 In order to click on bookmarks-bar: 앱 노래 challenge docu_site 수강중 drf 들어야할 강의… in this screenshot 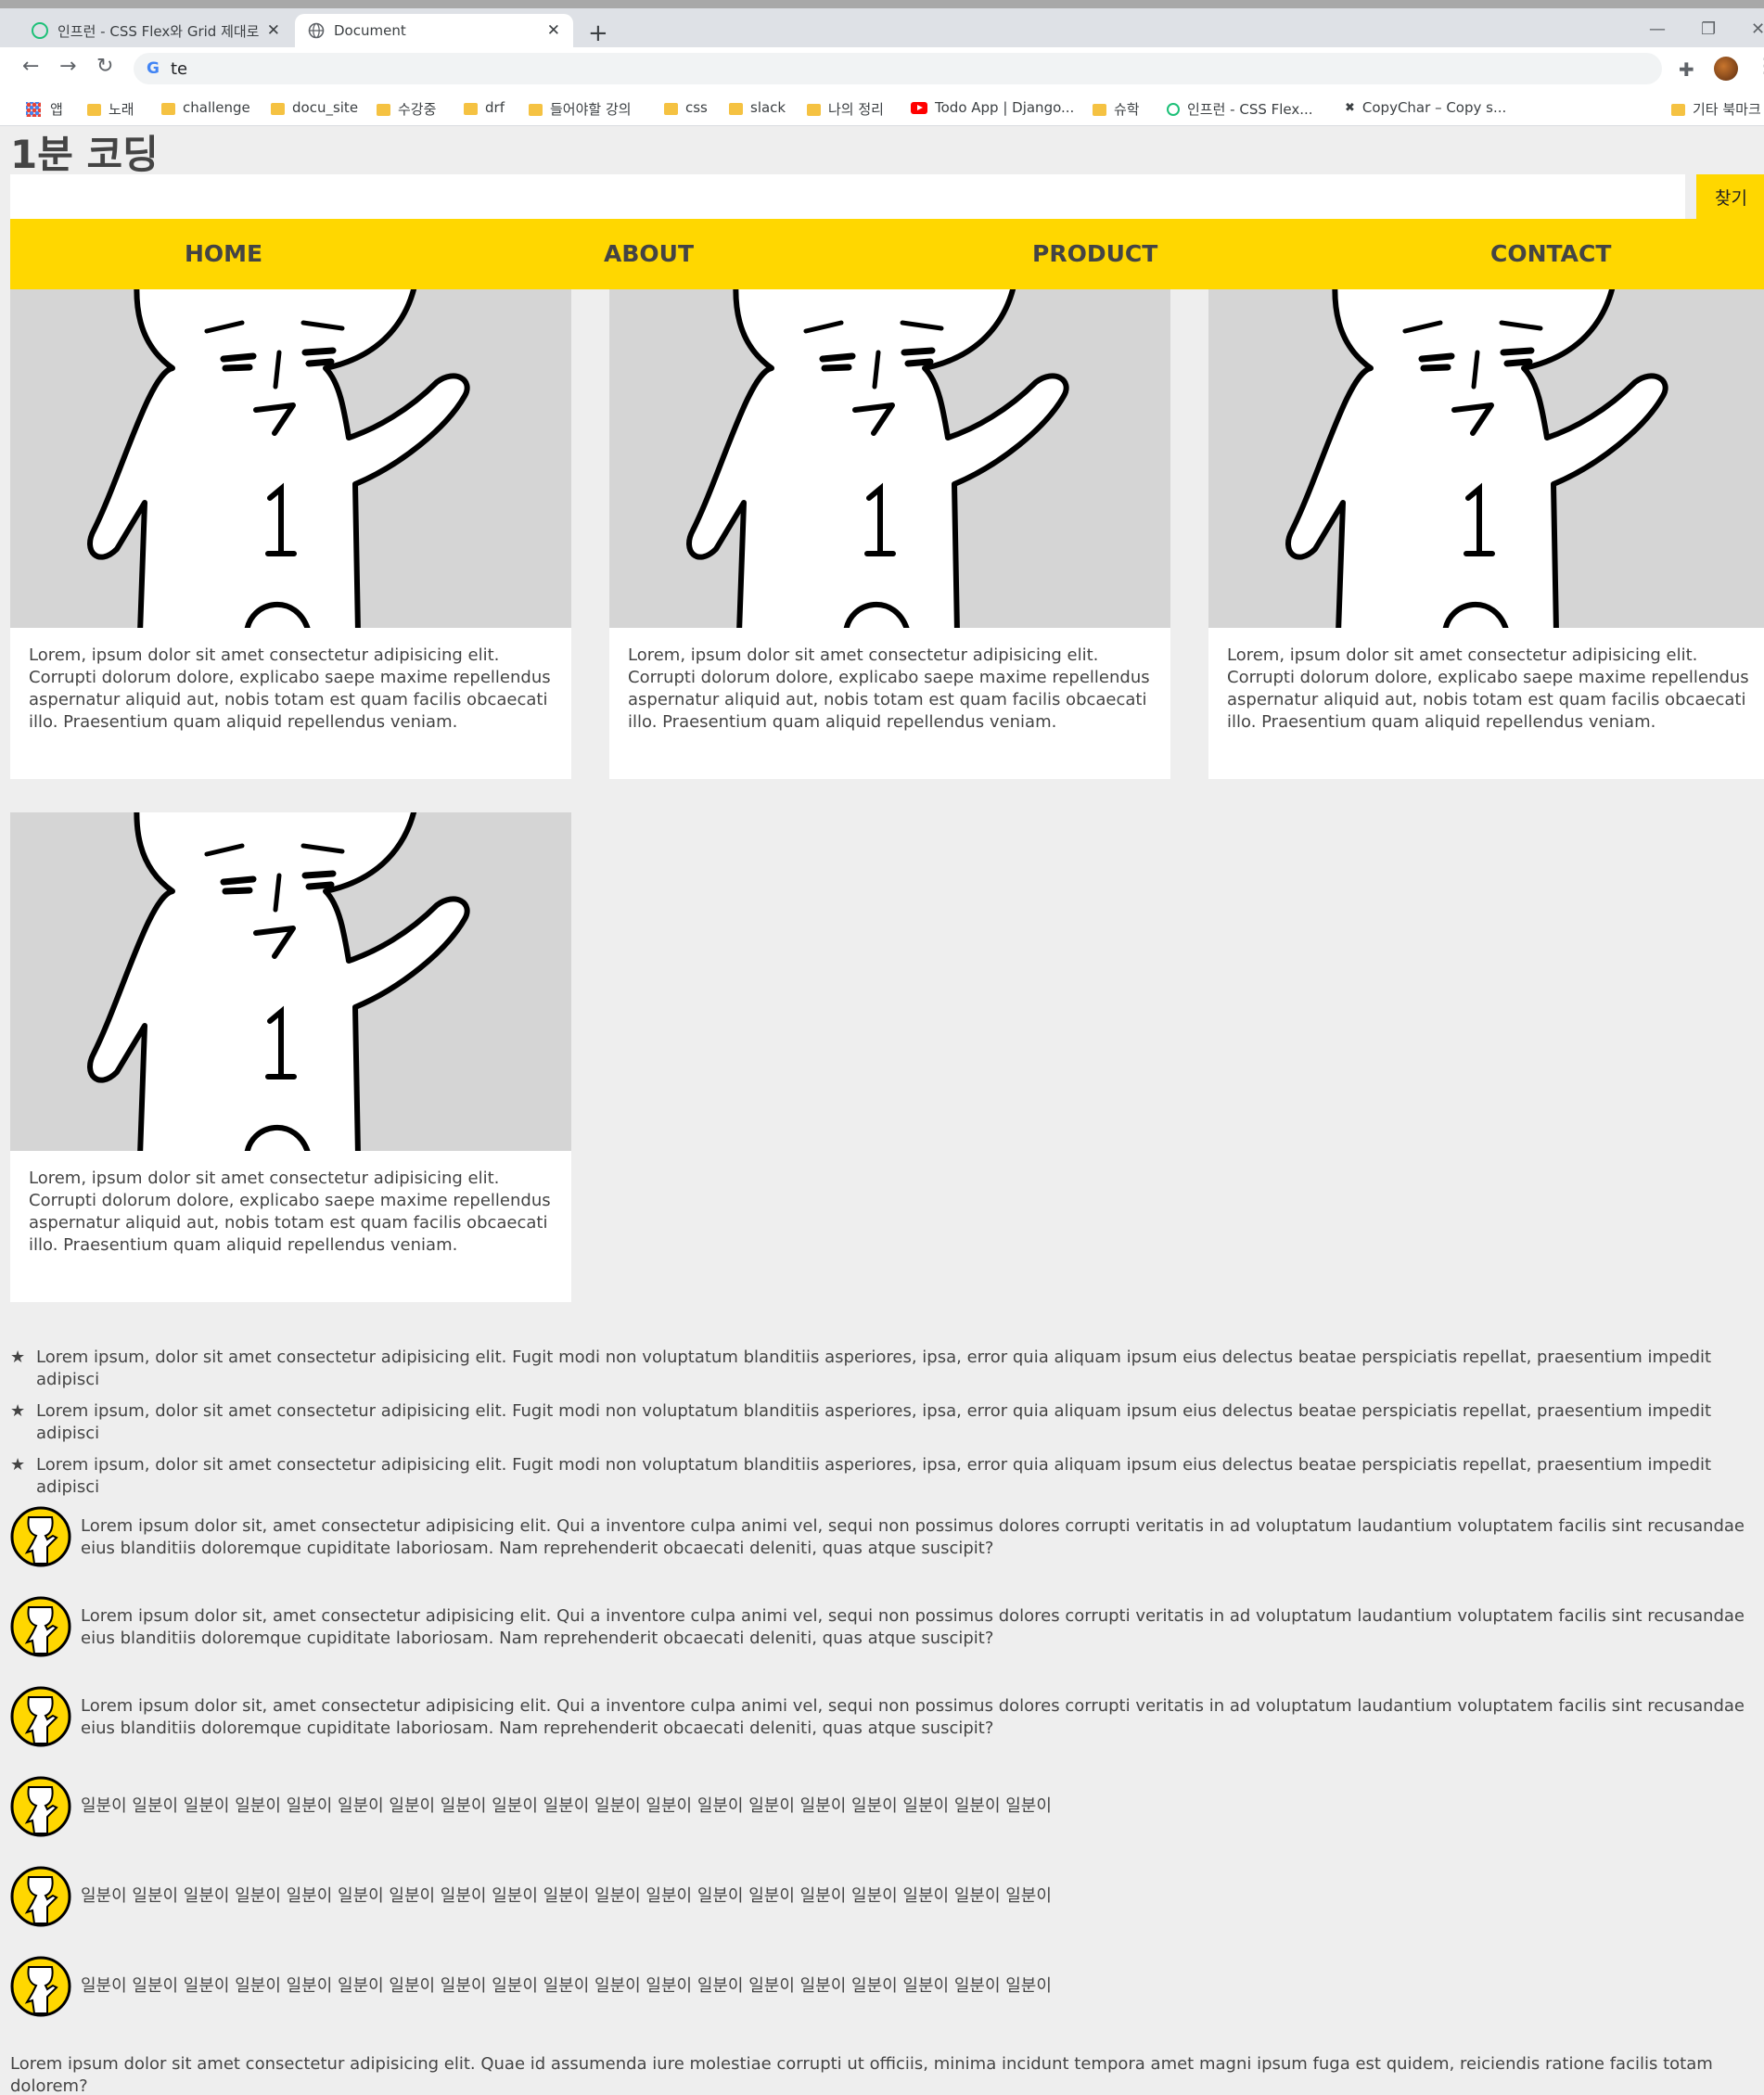, I will do `click(882, 108)`.